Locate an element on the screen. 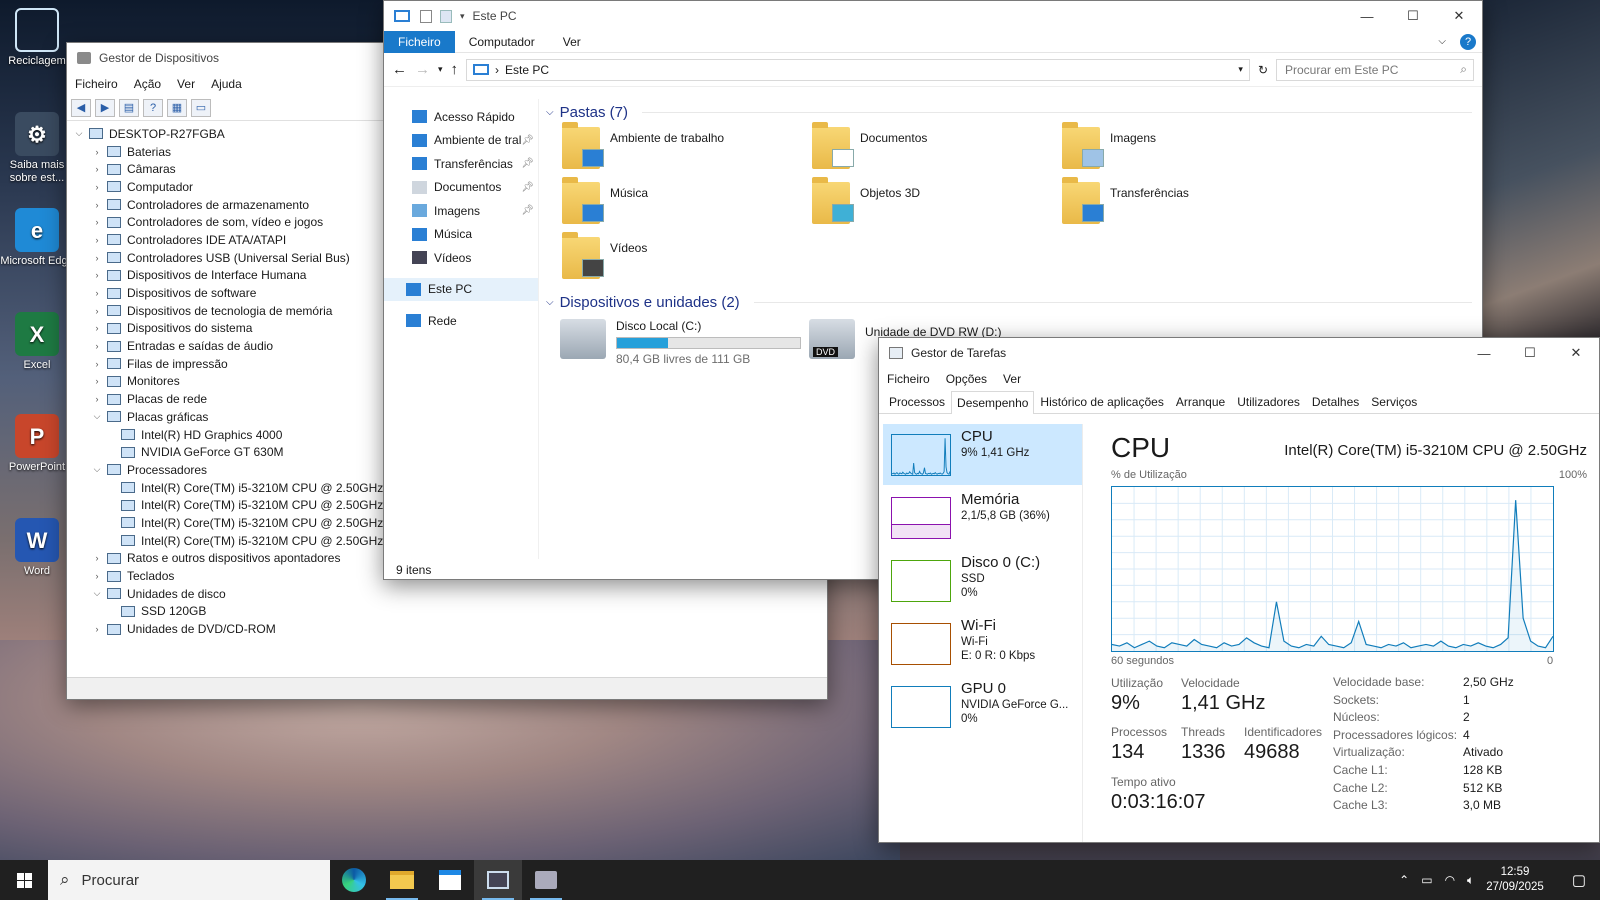  tm-tab: Utilizadores is located at coordinates (1268, 401).